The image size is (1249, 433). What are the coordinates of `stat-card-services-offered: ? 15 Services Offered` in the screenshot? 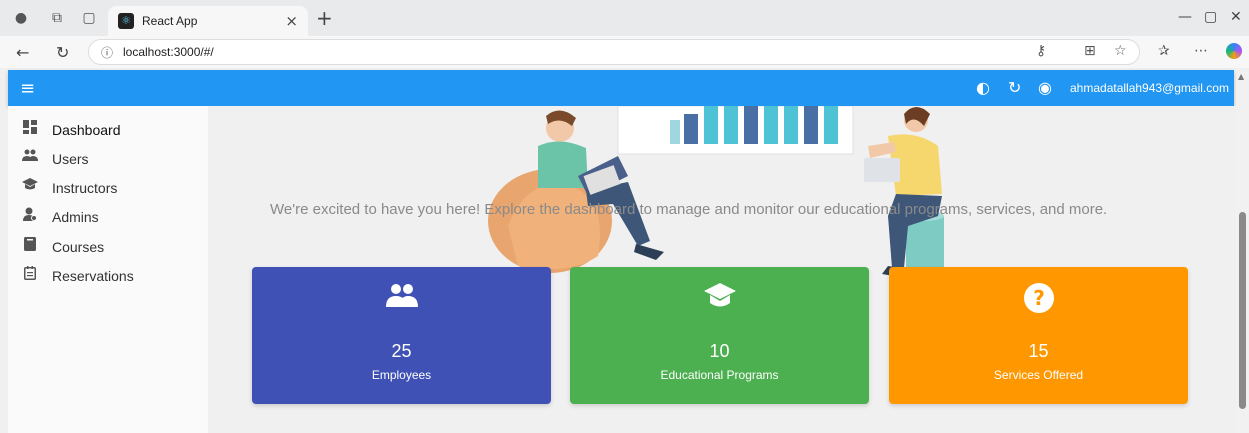 It's located at (1038, 335).